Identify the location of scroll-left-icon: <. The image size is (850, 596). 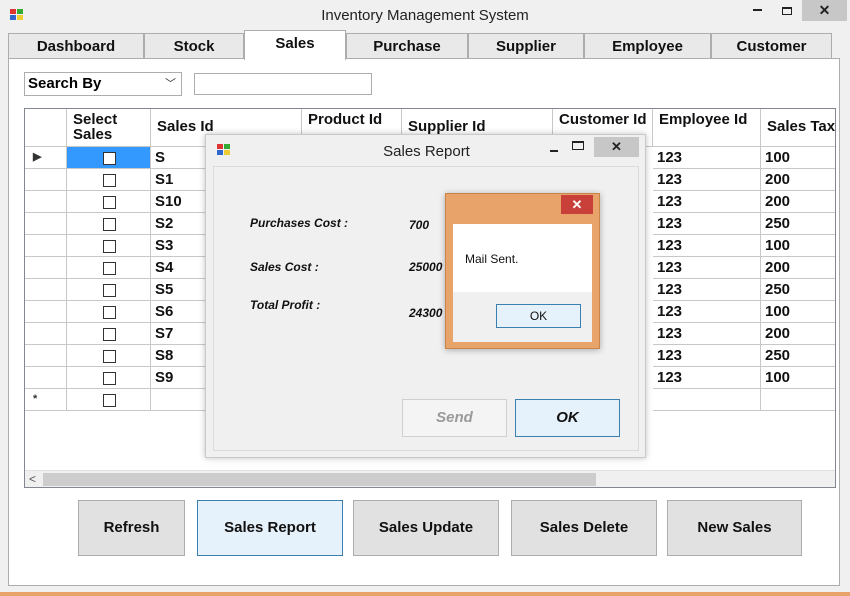
(32, 479).